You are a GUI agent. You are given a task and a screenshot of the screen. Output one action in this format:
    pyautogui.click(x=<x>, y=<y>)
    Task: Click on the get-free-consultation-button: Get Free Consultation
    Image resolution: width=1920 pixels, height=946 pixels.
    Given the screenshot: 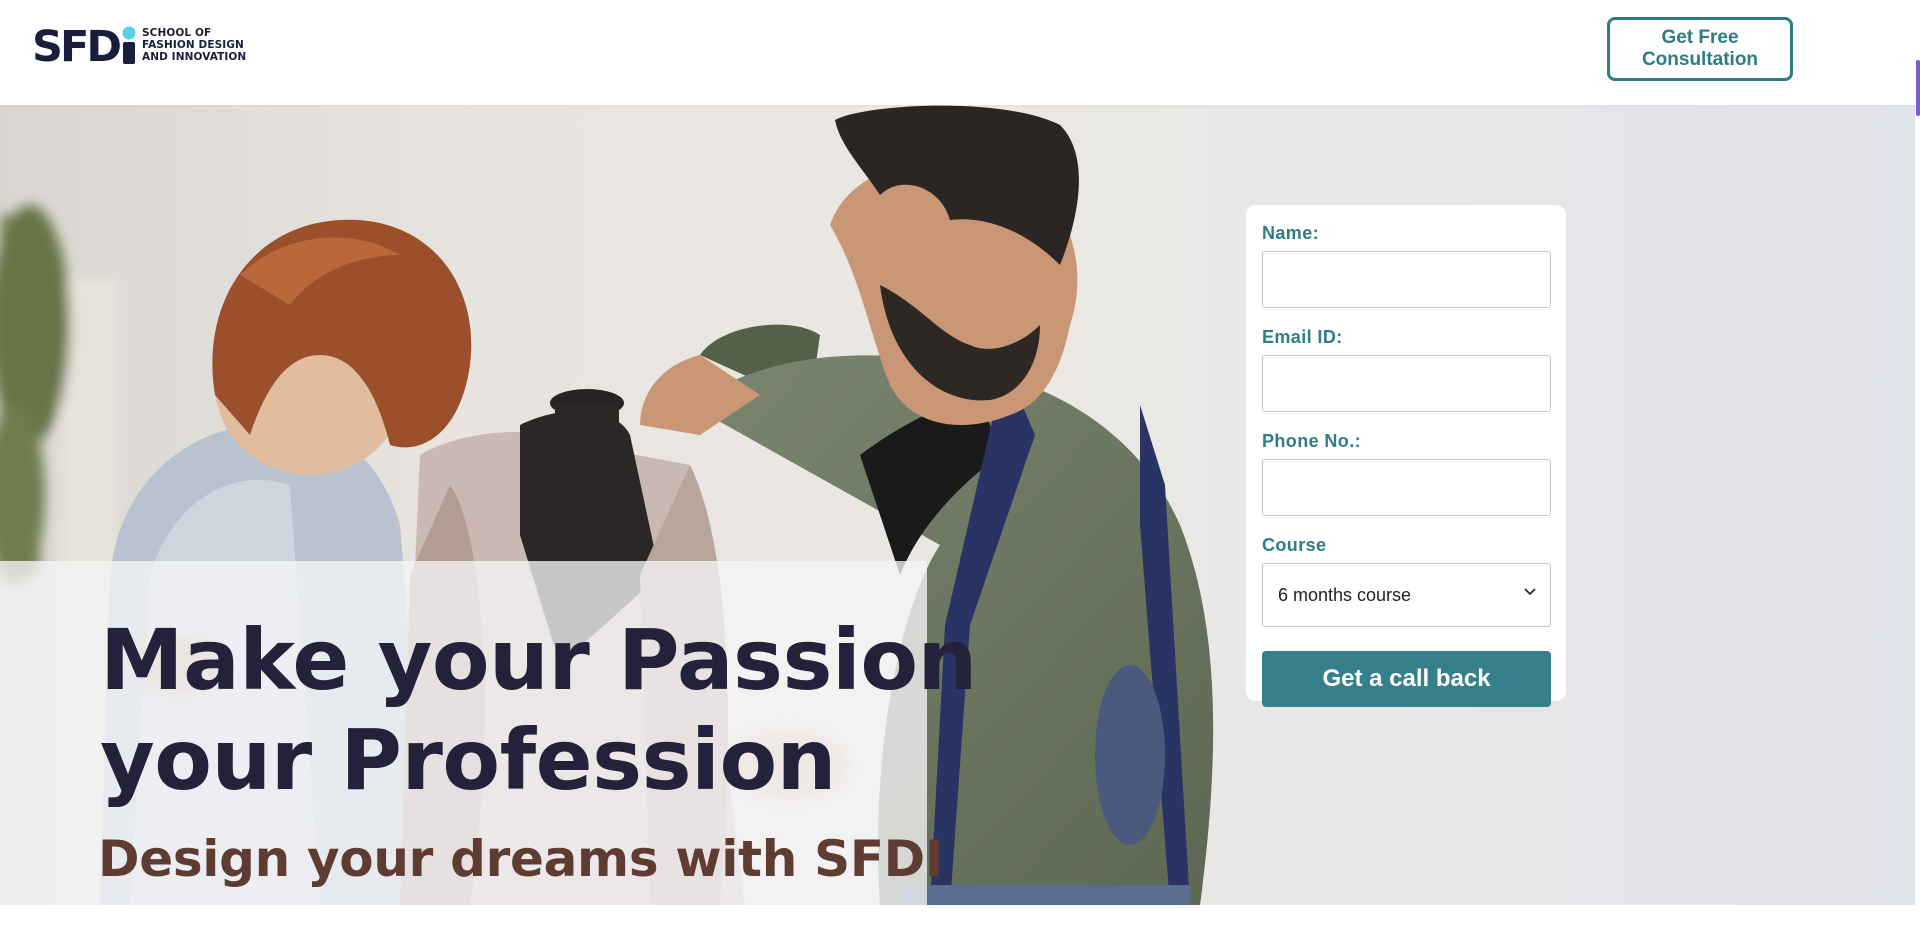 What is the action you would take?
    pyautogui.click(x=1700, y=49)
    